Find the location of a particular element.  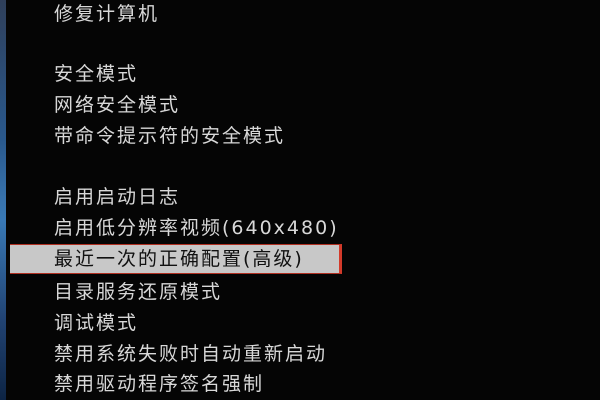

menu-item-safe-mode-command-prompt: 带命令提示符的安全模式 is located at coordinates (169, 136).